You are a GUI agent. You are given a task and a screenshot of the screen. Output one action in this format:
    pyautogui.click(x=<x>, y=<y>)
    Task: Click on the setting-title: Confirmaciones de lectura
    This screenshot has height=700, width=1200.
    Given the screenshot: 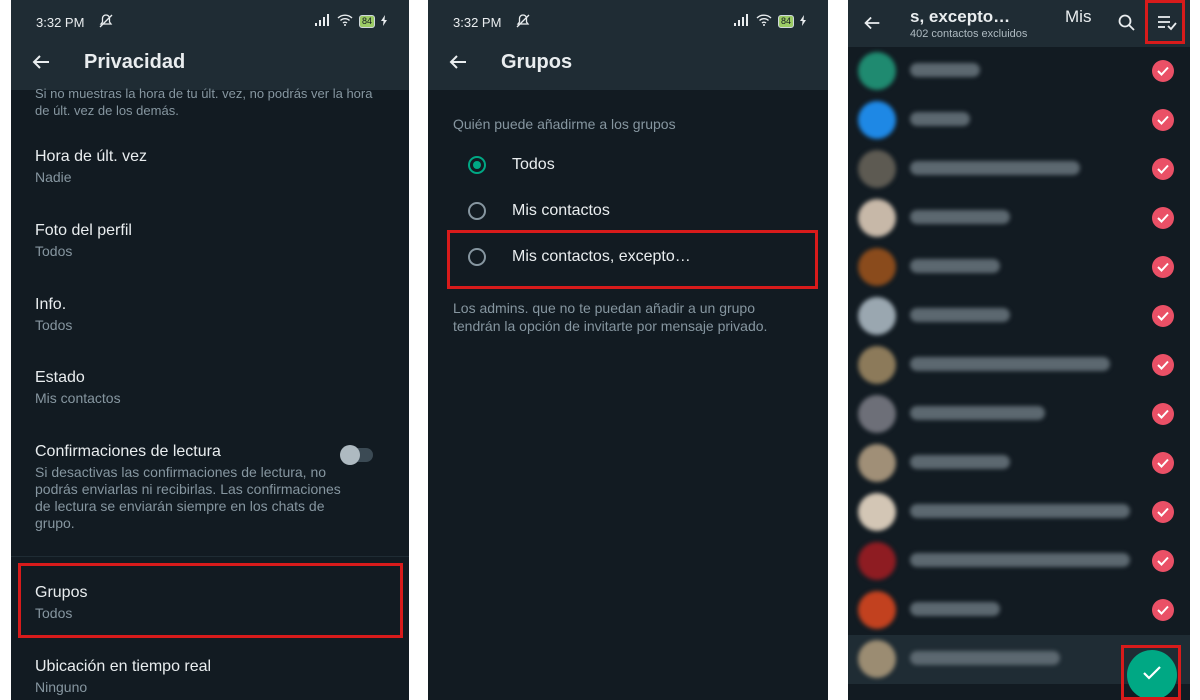 What is the action you would take?
    pyautogui.click(x=128, y=451)
    